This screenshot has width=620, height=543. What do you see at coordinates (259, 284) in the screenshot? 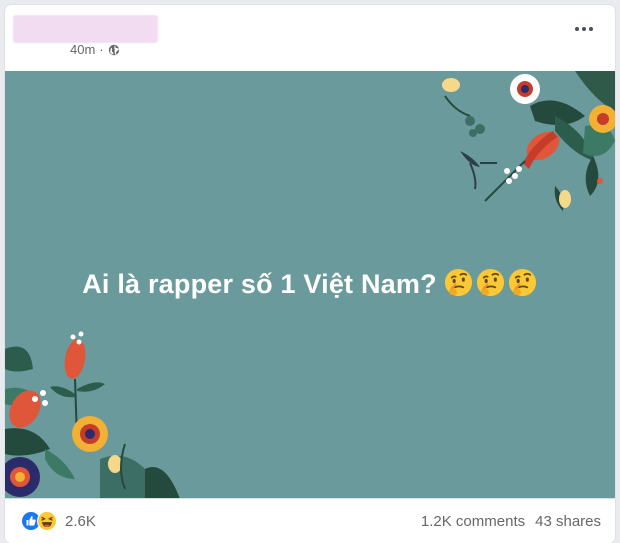
I see `post-text-content: Ai là rapper số 1 Việt Nam?` at bounding box center [259, 284].